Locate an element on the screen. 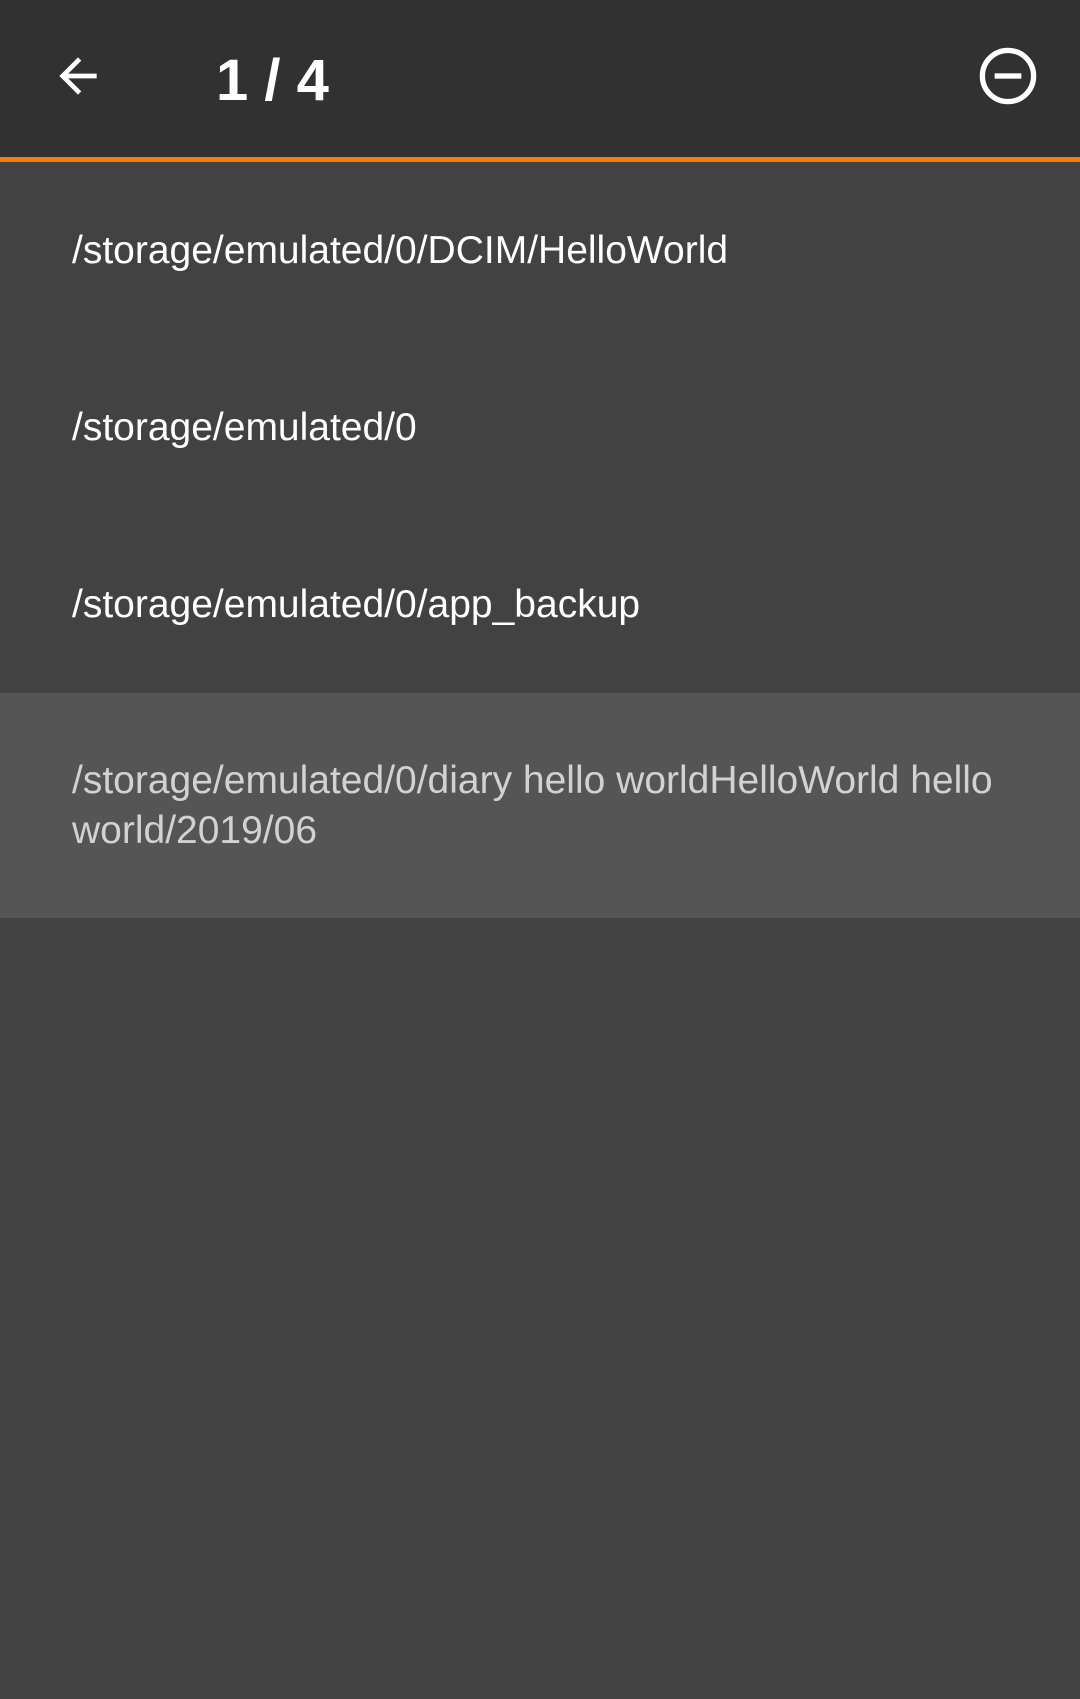 The image size is (1080, 1699). remove-button is located at coordinates (1008, 78).